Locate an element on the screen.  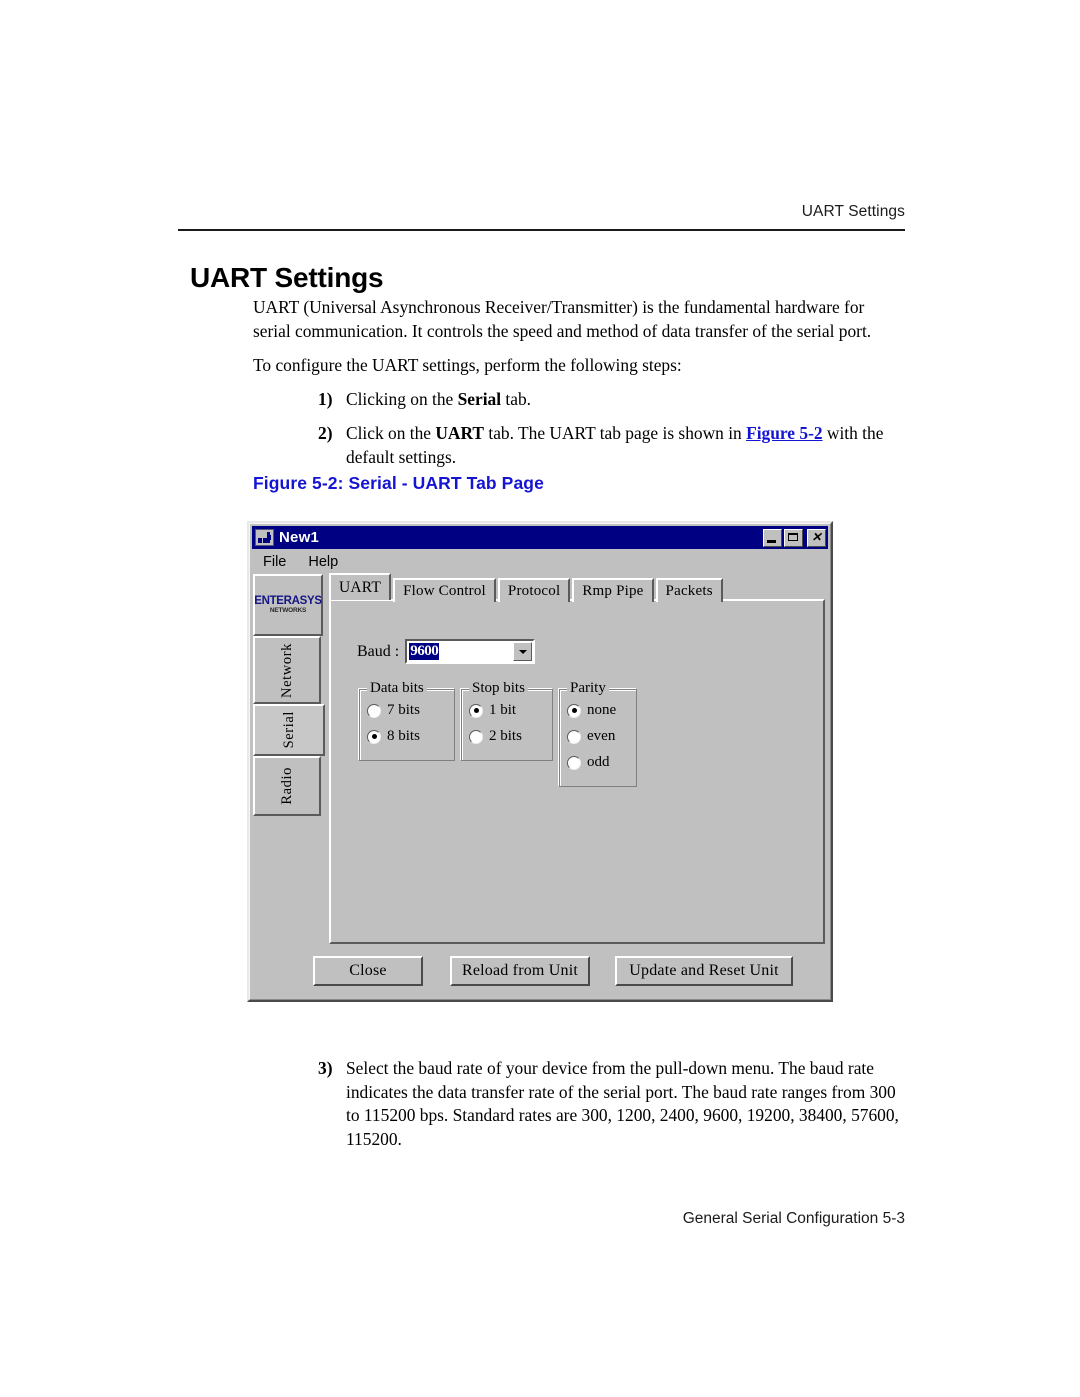
tab-rmp-pipe: Rmp Pipe is located at coordinates (613, 590).